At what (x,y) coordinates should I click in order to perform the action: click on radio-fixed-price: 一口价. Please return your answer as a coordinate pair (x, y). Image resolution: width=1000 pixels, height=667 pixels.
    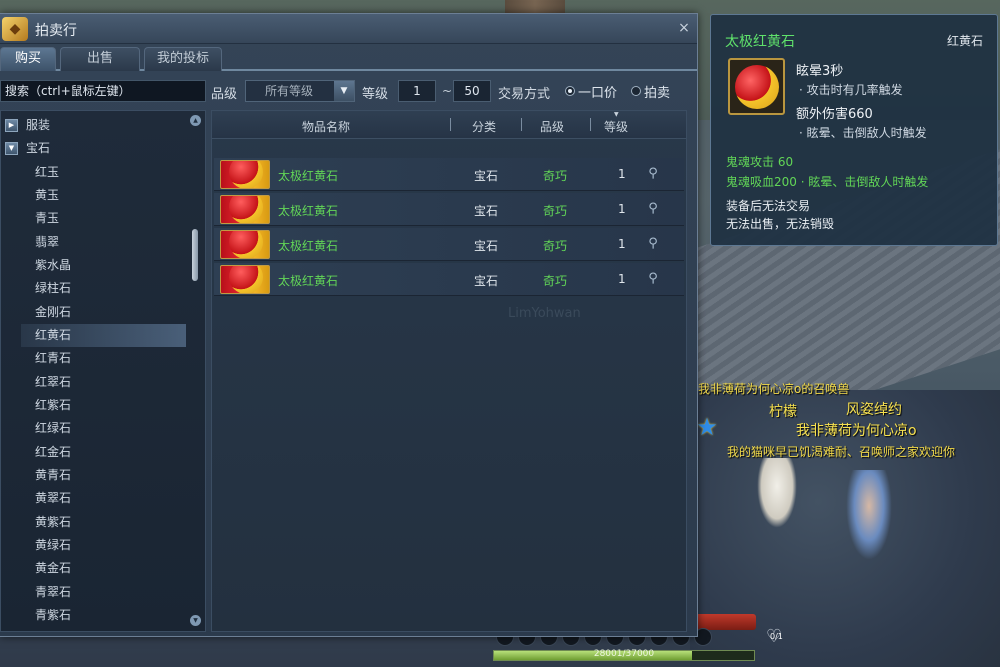
    Looking at the image, I should click on (591, 91).